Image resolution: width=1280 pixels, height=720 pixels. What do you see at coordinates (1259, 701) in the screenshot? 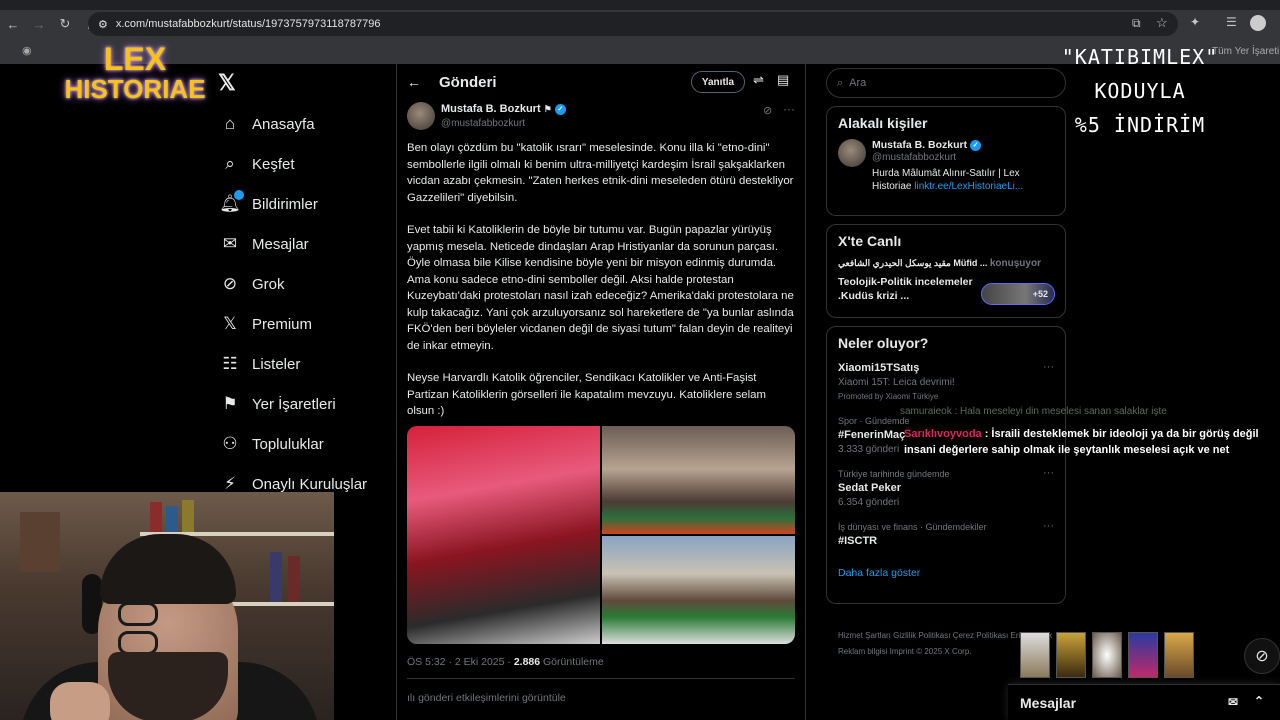
I see `collapse-icon: ⌃` at bounding box center [1259, 701].